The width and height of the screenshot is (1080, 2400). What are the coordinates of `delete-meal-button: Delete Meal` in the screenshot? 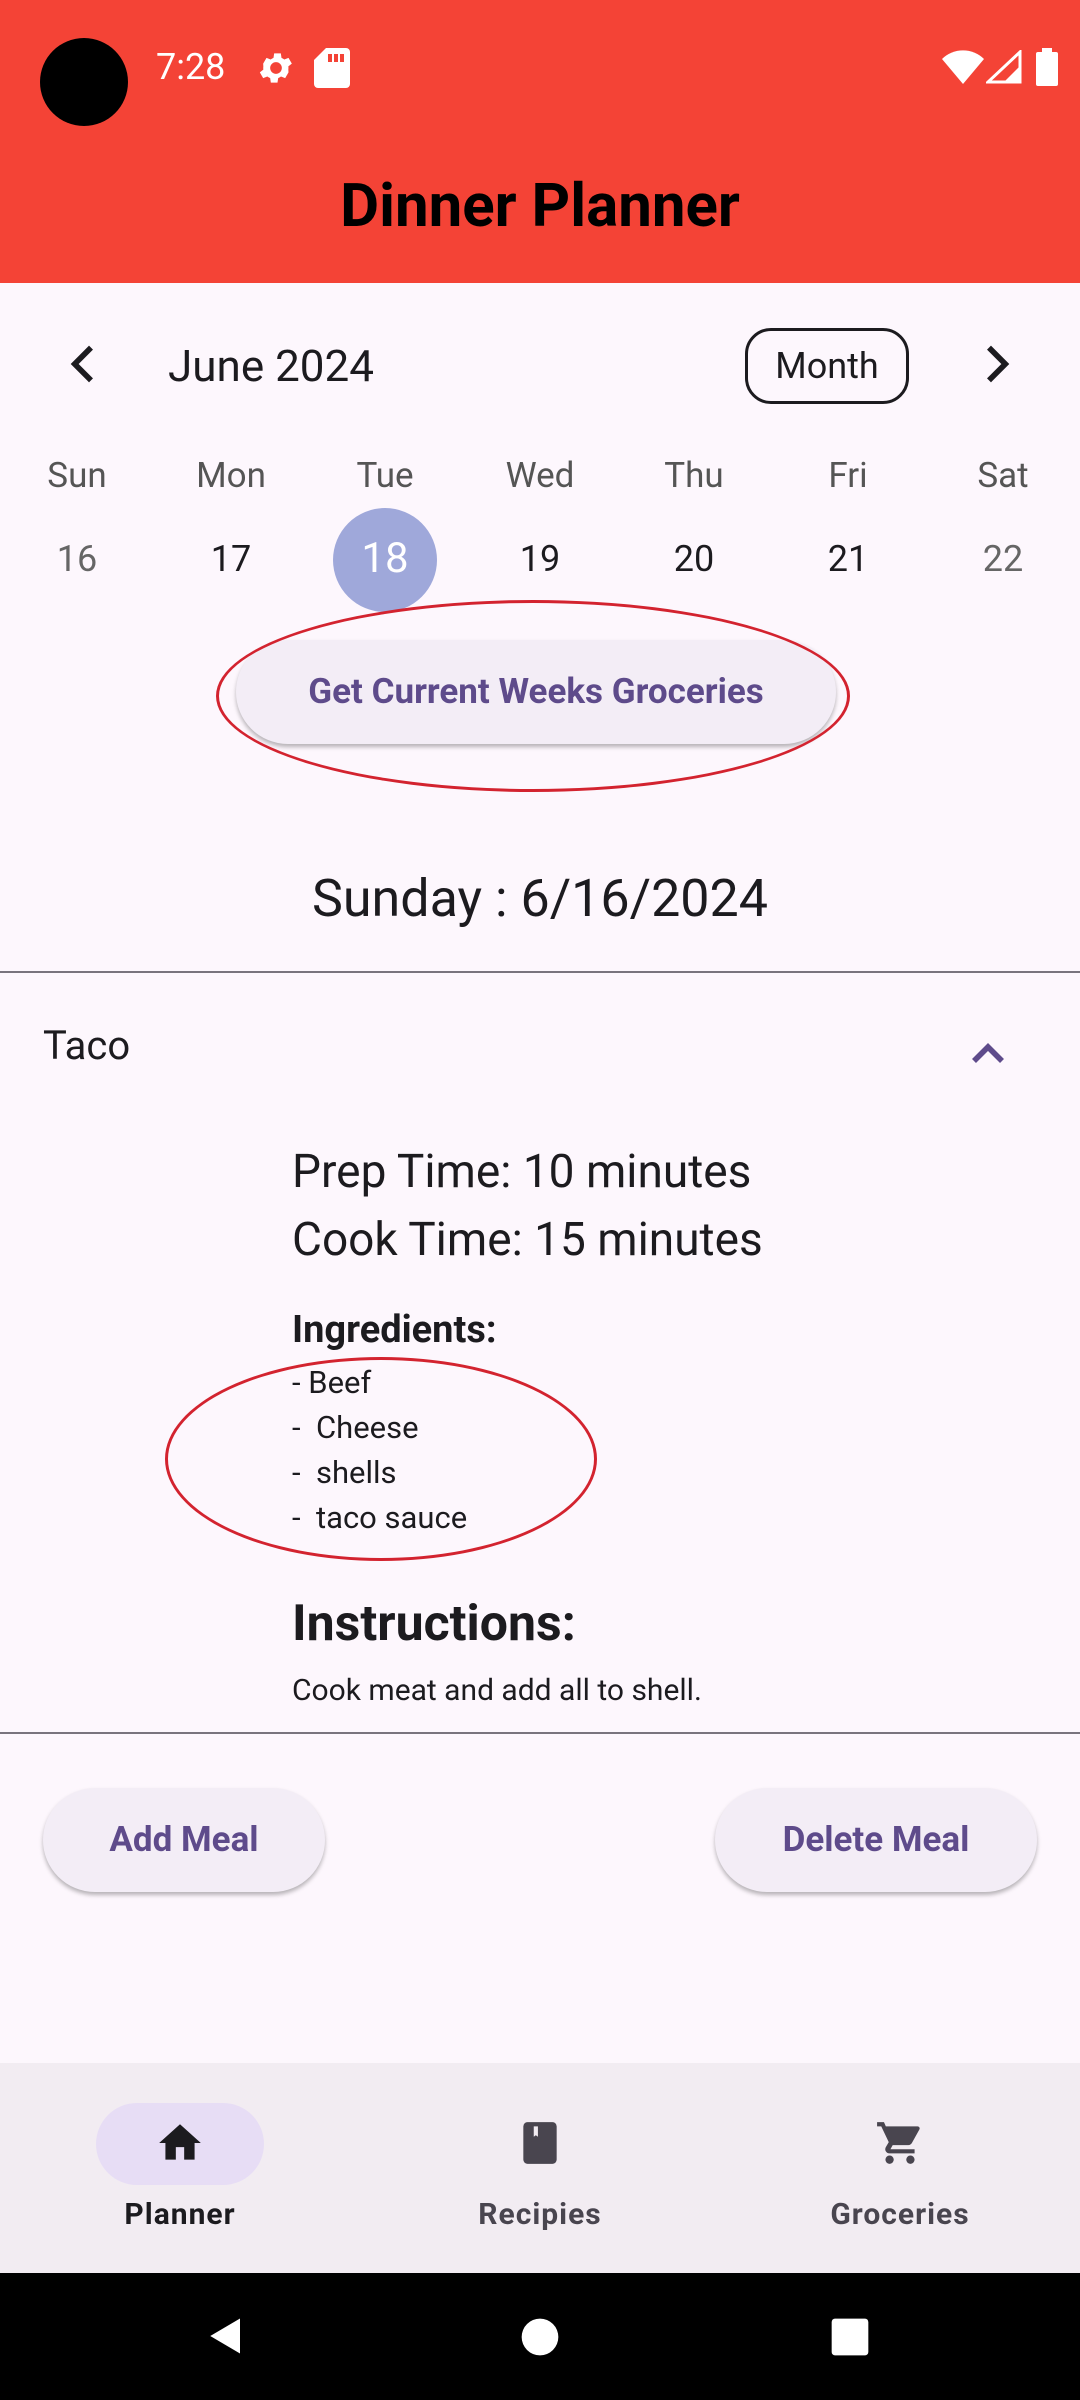 It's located at (876, 1840).